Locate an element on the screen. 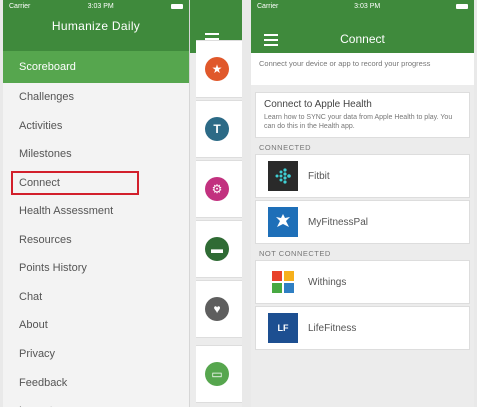 The width and height of the screenshot is (477, 407). activity-card: ▬ is located at coordinates (219, 249).